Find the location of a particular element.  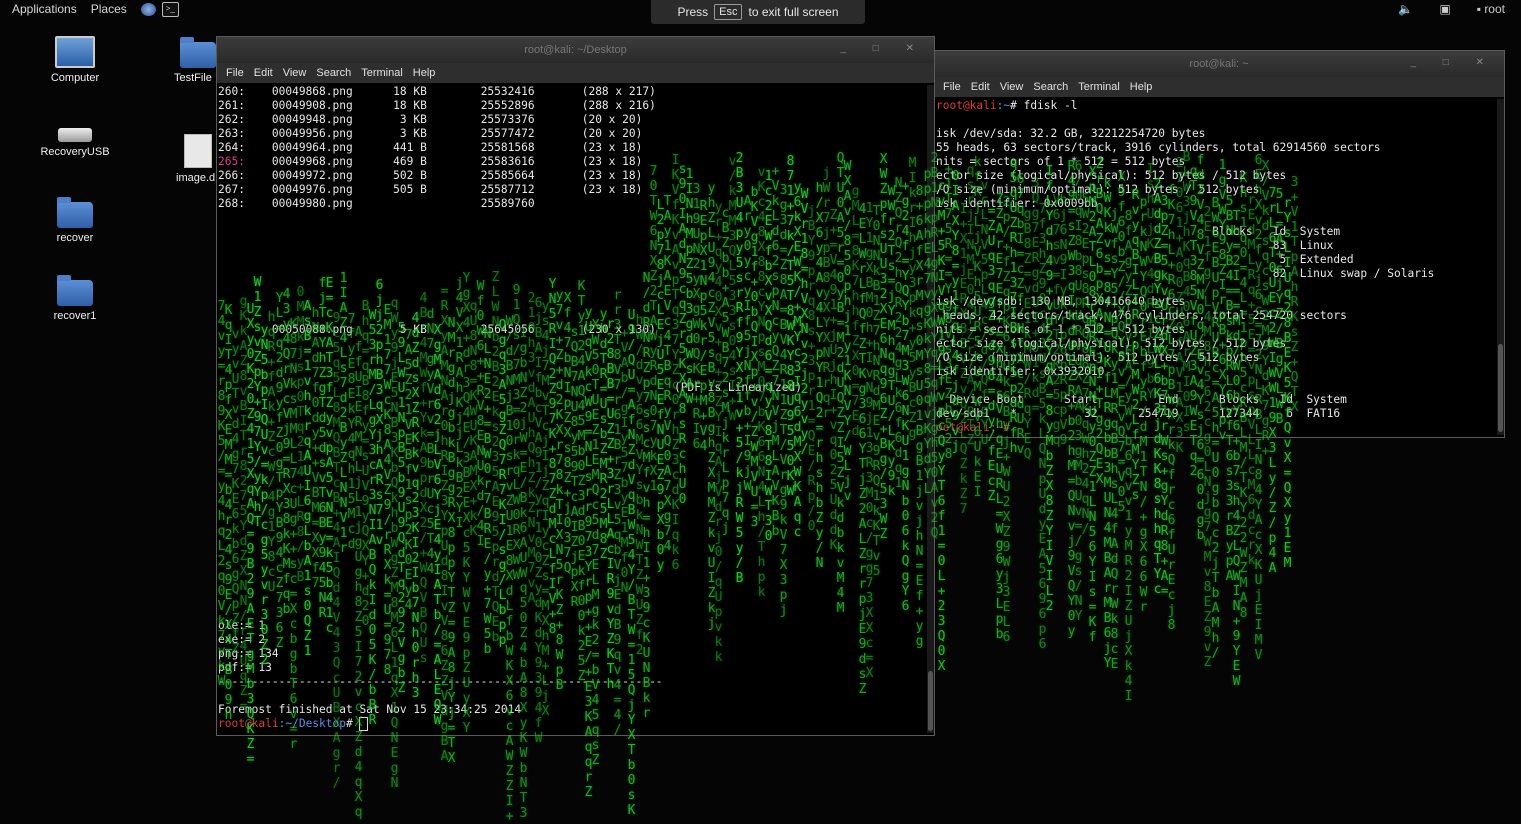

summary-line: exe:= 2 is located at coordinates (242, 639).